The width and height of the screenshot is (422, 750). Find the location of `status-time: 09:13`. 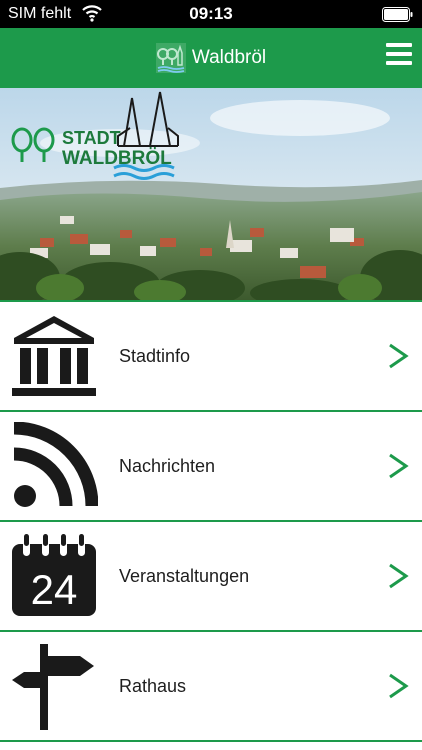

status-time: 09:13 is located at coordinates (211, 13).